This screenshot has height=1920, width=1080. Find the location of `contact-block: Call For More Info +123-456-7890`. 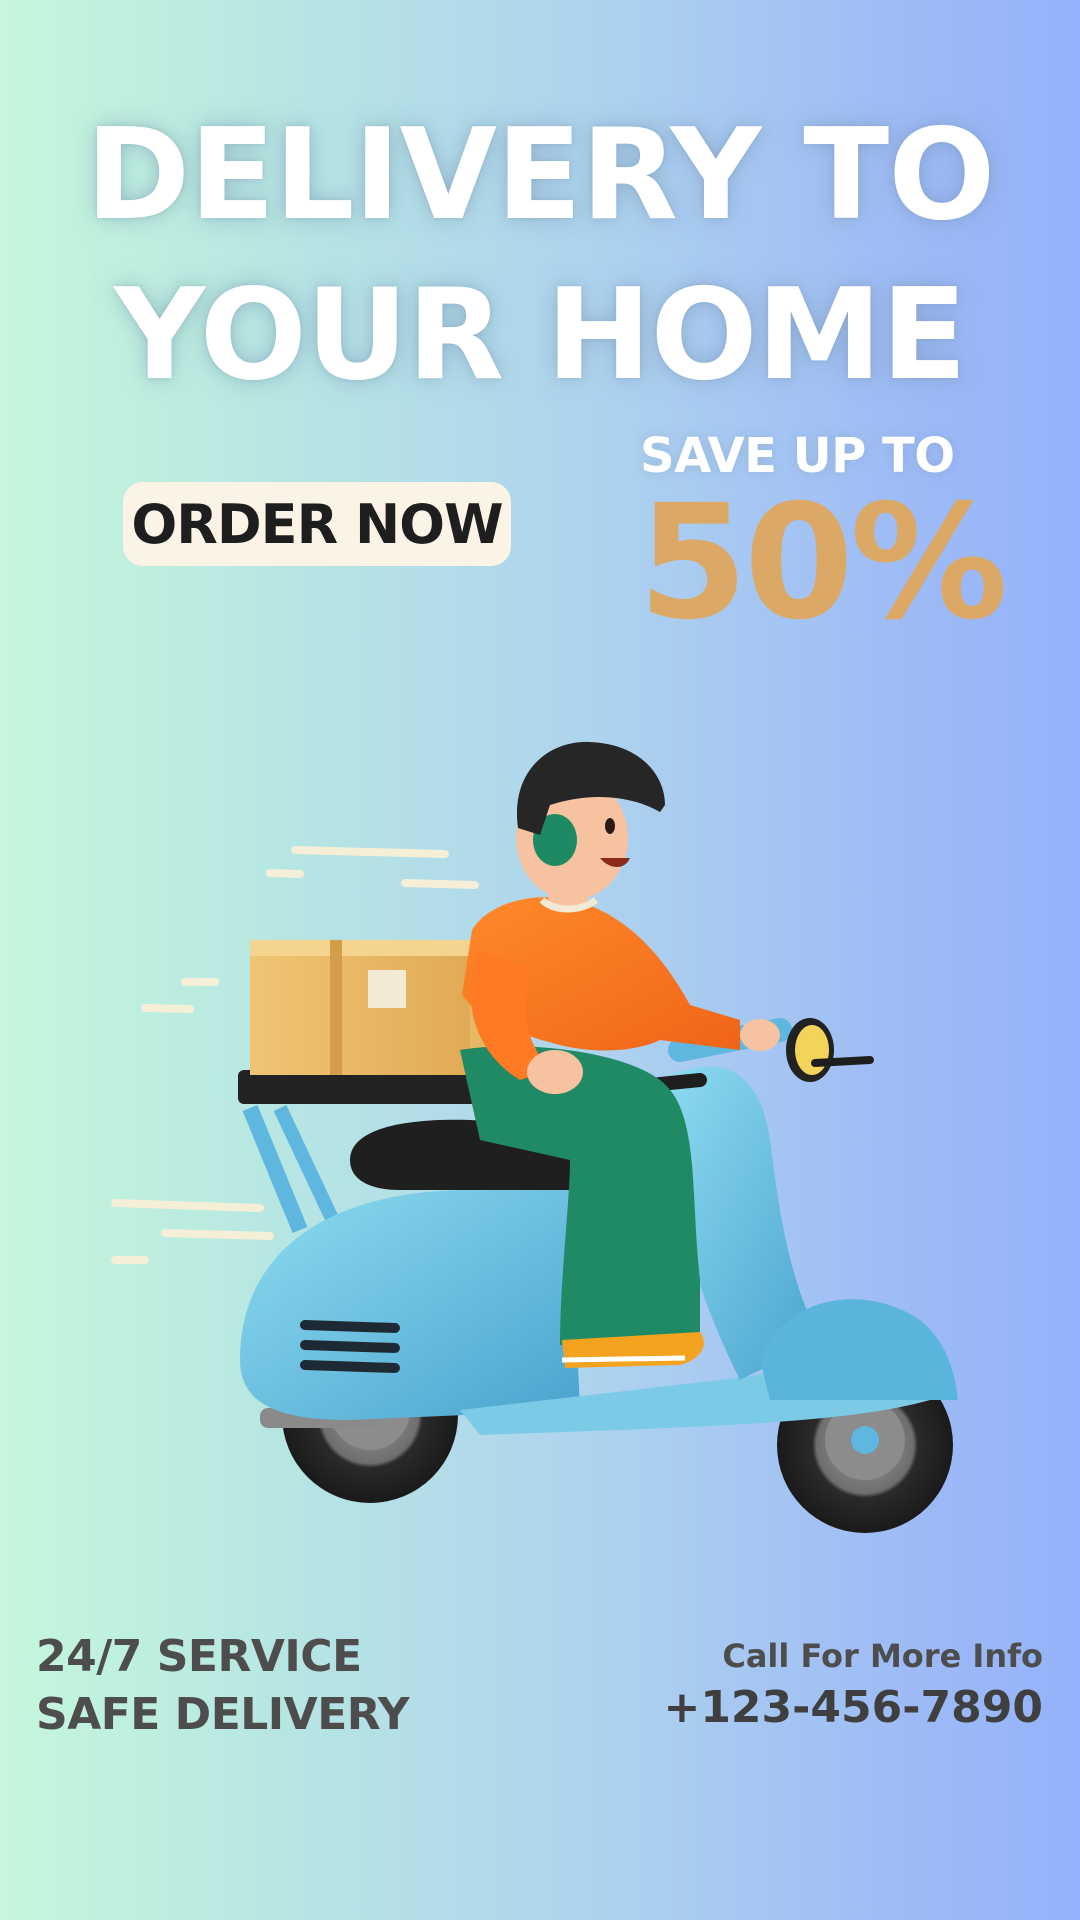

contact-block: Call For More Info +123-456-7890 is located at coordinates (853, 1685).